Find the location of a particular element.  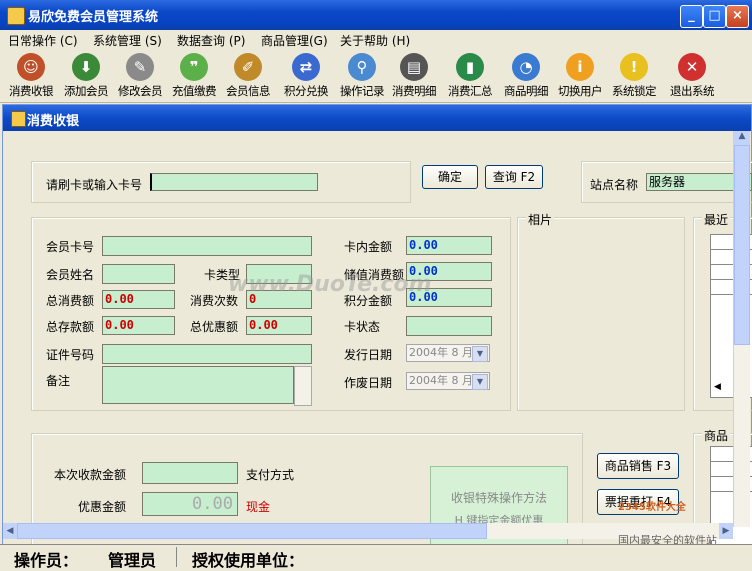

scroll-up-icon: ▲ is located at coordinates (742, 138).